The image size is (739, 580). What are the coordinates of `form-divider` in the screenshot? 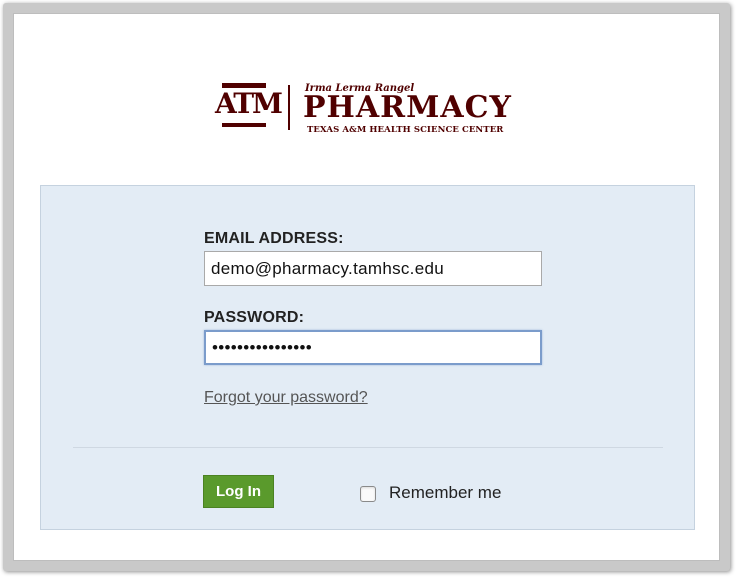 It's located at (368, 447).